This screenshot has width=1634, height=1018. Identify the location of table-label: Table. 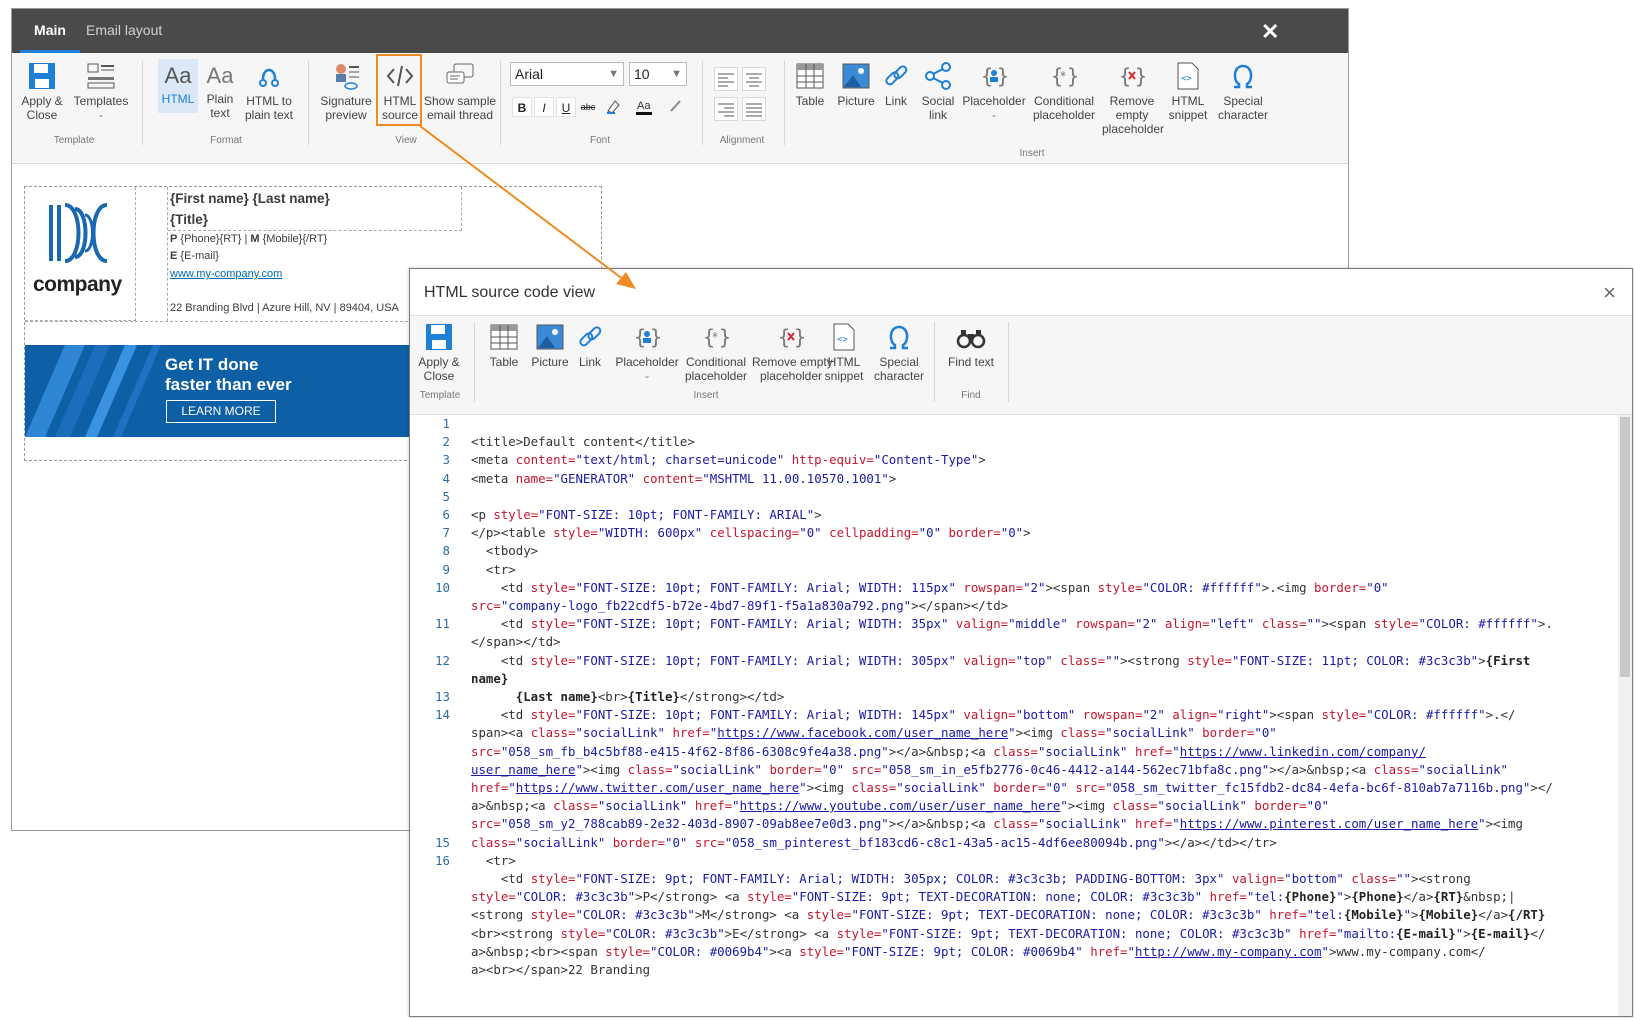
(810, 101).